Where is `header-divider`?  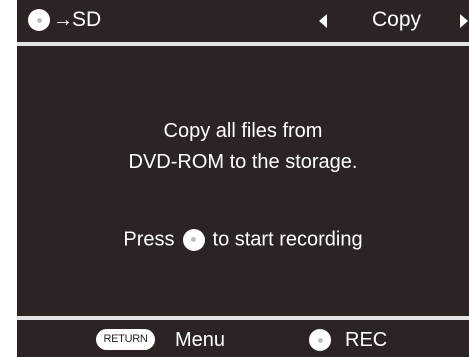
header-divider is located at coordinates (243, 44).